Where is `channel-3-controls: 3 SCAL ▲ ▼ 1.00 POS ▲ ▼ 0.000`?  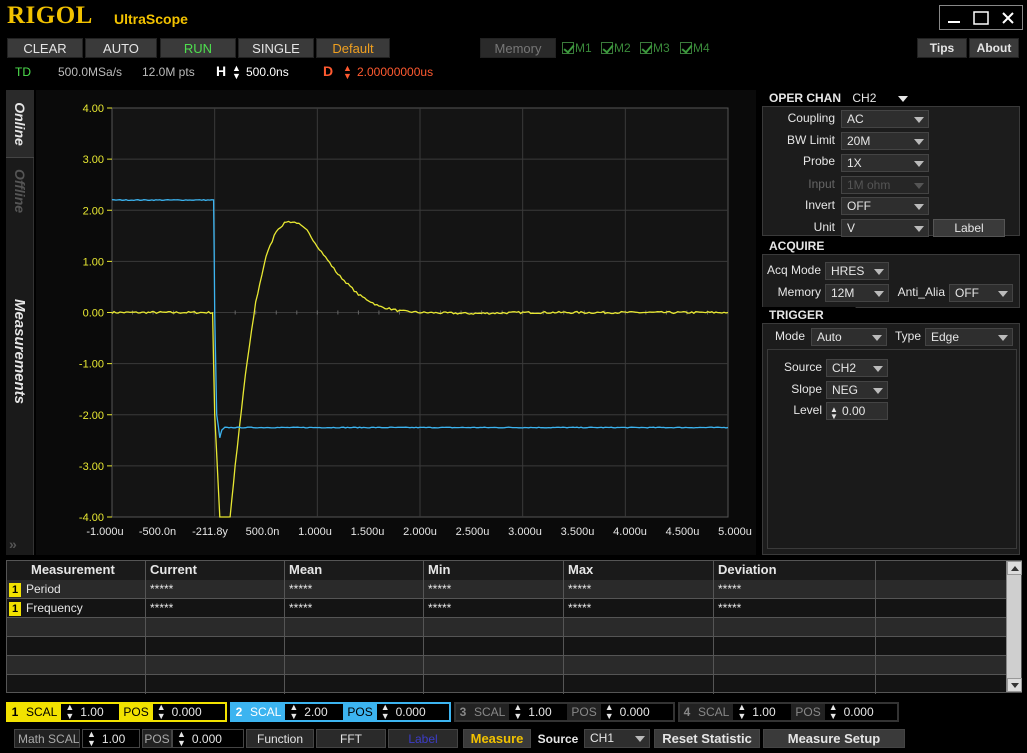
channel-3-controls: 3 SCAL ▲ ▼ 1.00 POS ▲ ▼ 0.000 is located at coordinates (564, 712).